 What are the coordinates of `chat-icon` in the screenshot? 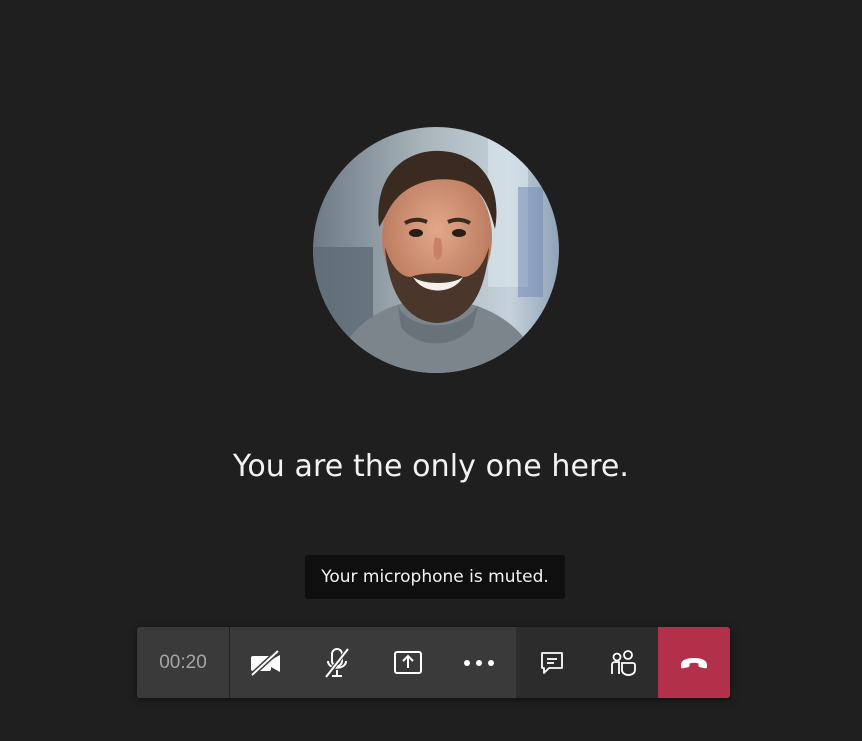 It's located at (551, 662).